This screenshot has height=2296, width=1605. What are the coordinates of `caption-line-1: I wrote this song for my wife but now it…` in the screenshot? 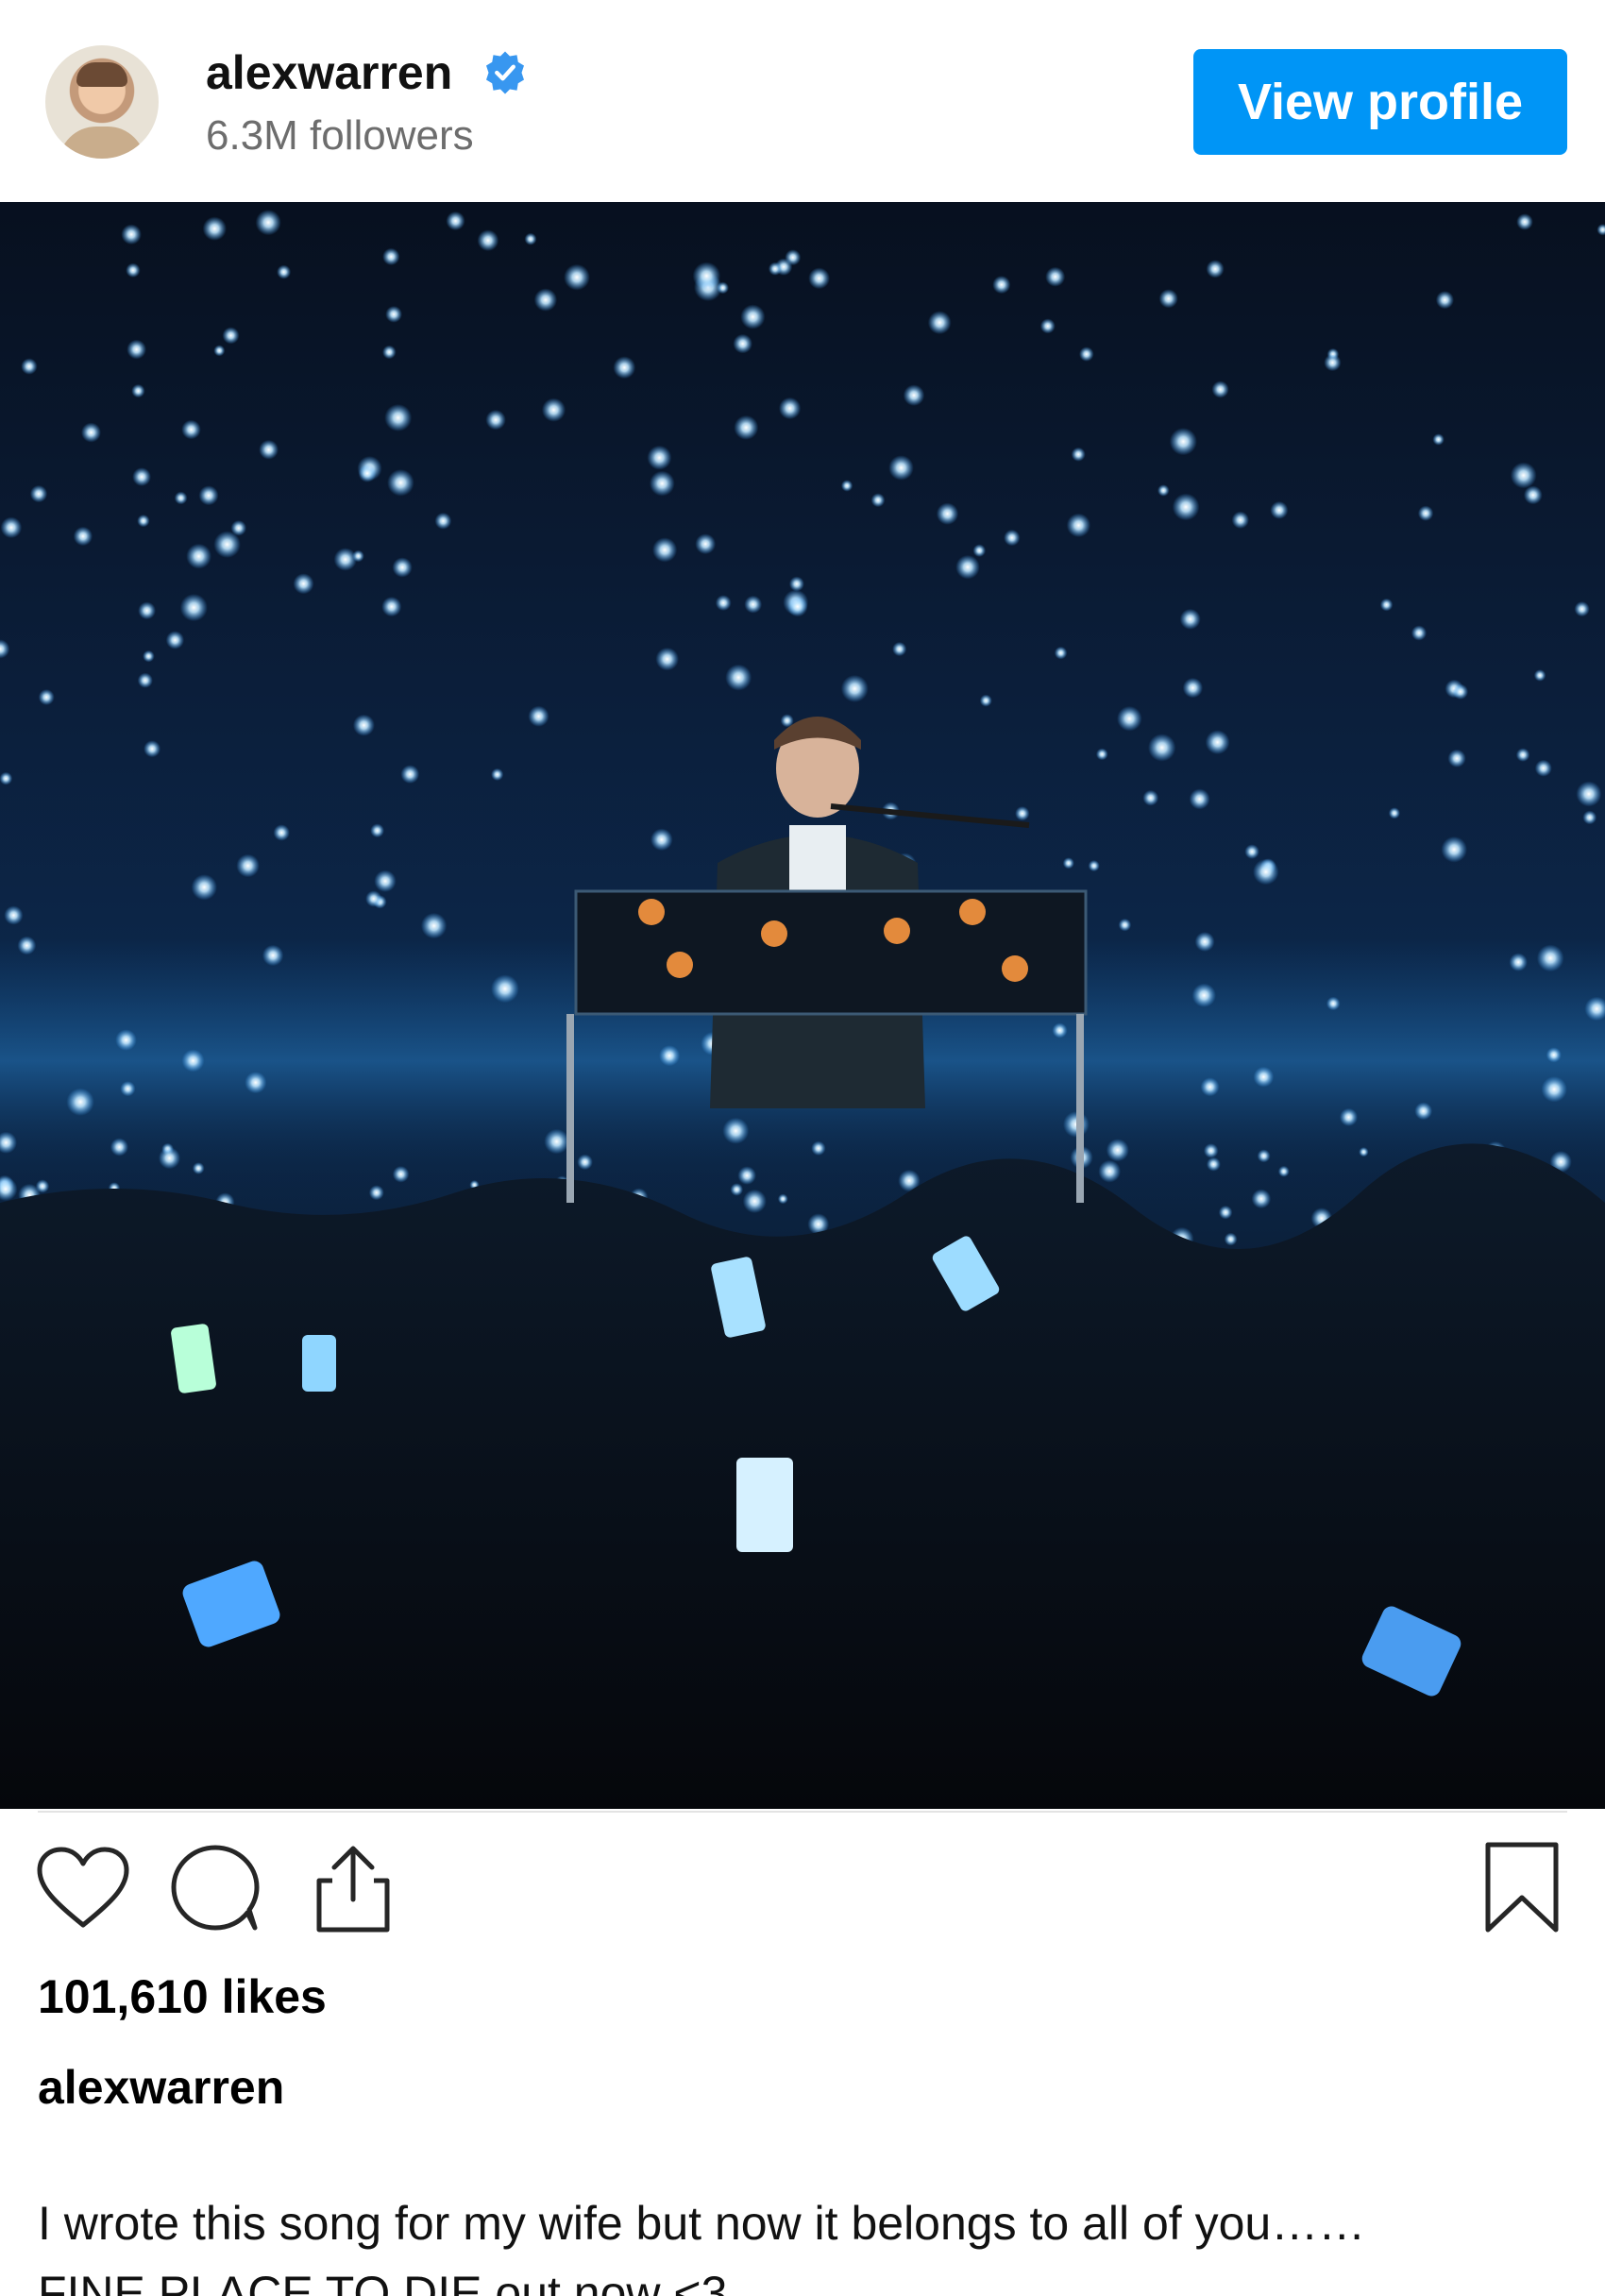 It's located at (702, 2223).